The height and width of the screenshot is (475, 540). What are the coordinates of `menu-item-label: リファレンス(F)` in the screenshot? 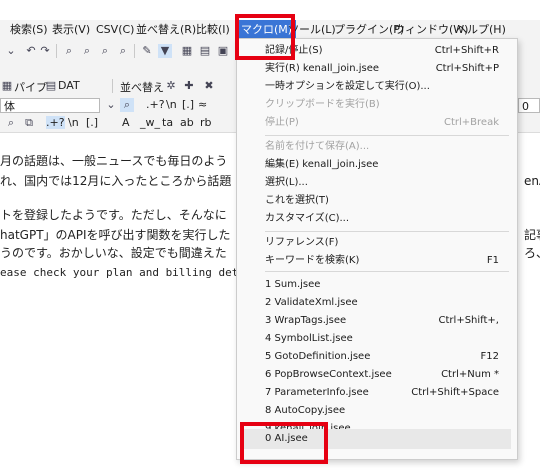 It's located at (302, 242).